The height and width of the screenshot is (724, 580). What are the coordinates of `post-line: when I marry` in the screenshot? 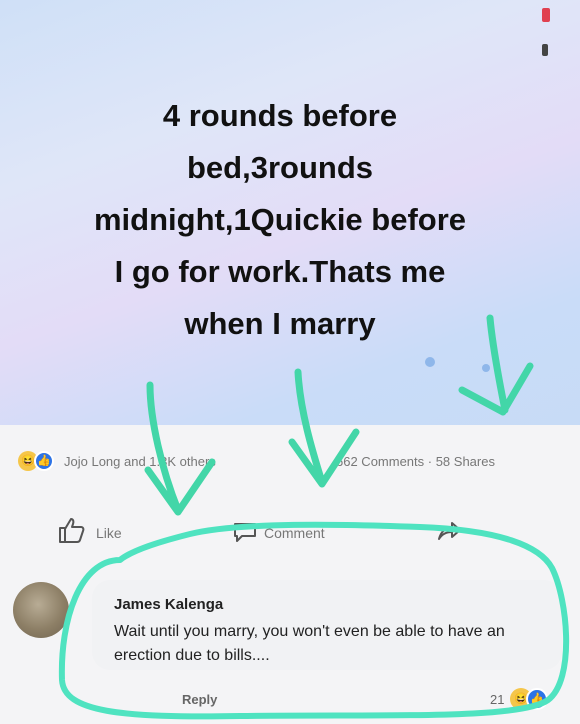 It's located at (280, 323).